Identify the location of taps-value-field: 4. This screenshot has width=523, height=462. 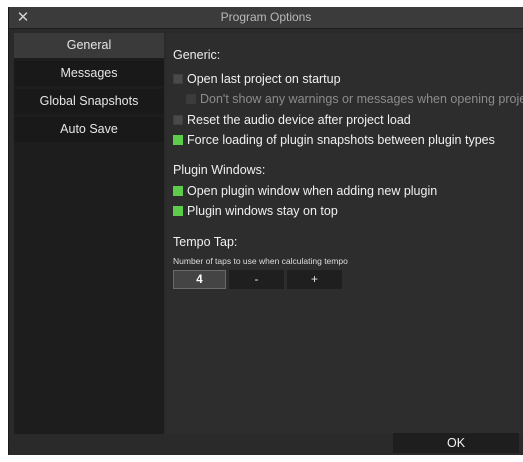
(199, 279).